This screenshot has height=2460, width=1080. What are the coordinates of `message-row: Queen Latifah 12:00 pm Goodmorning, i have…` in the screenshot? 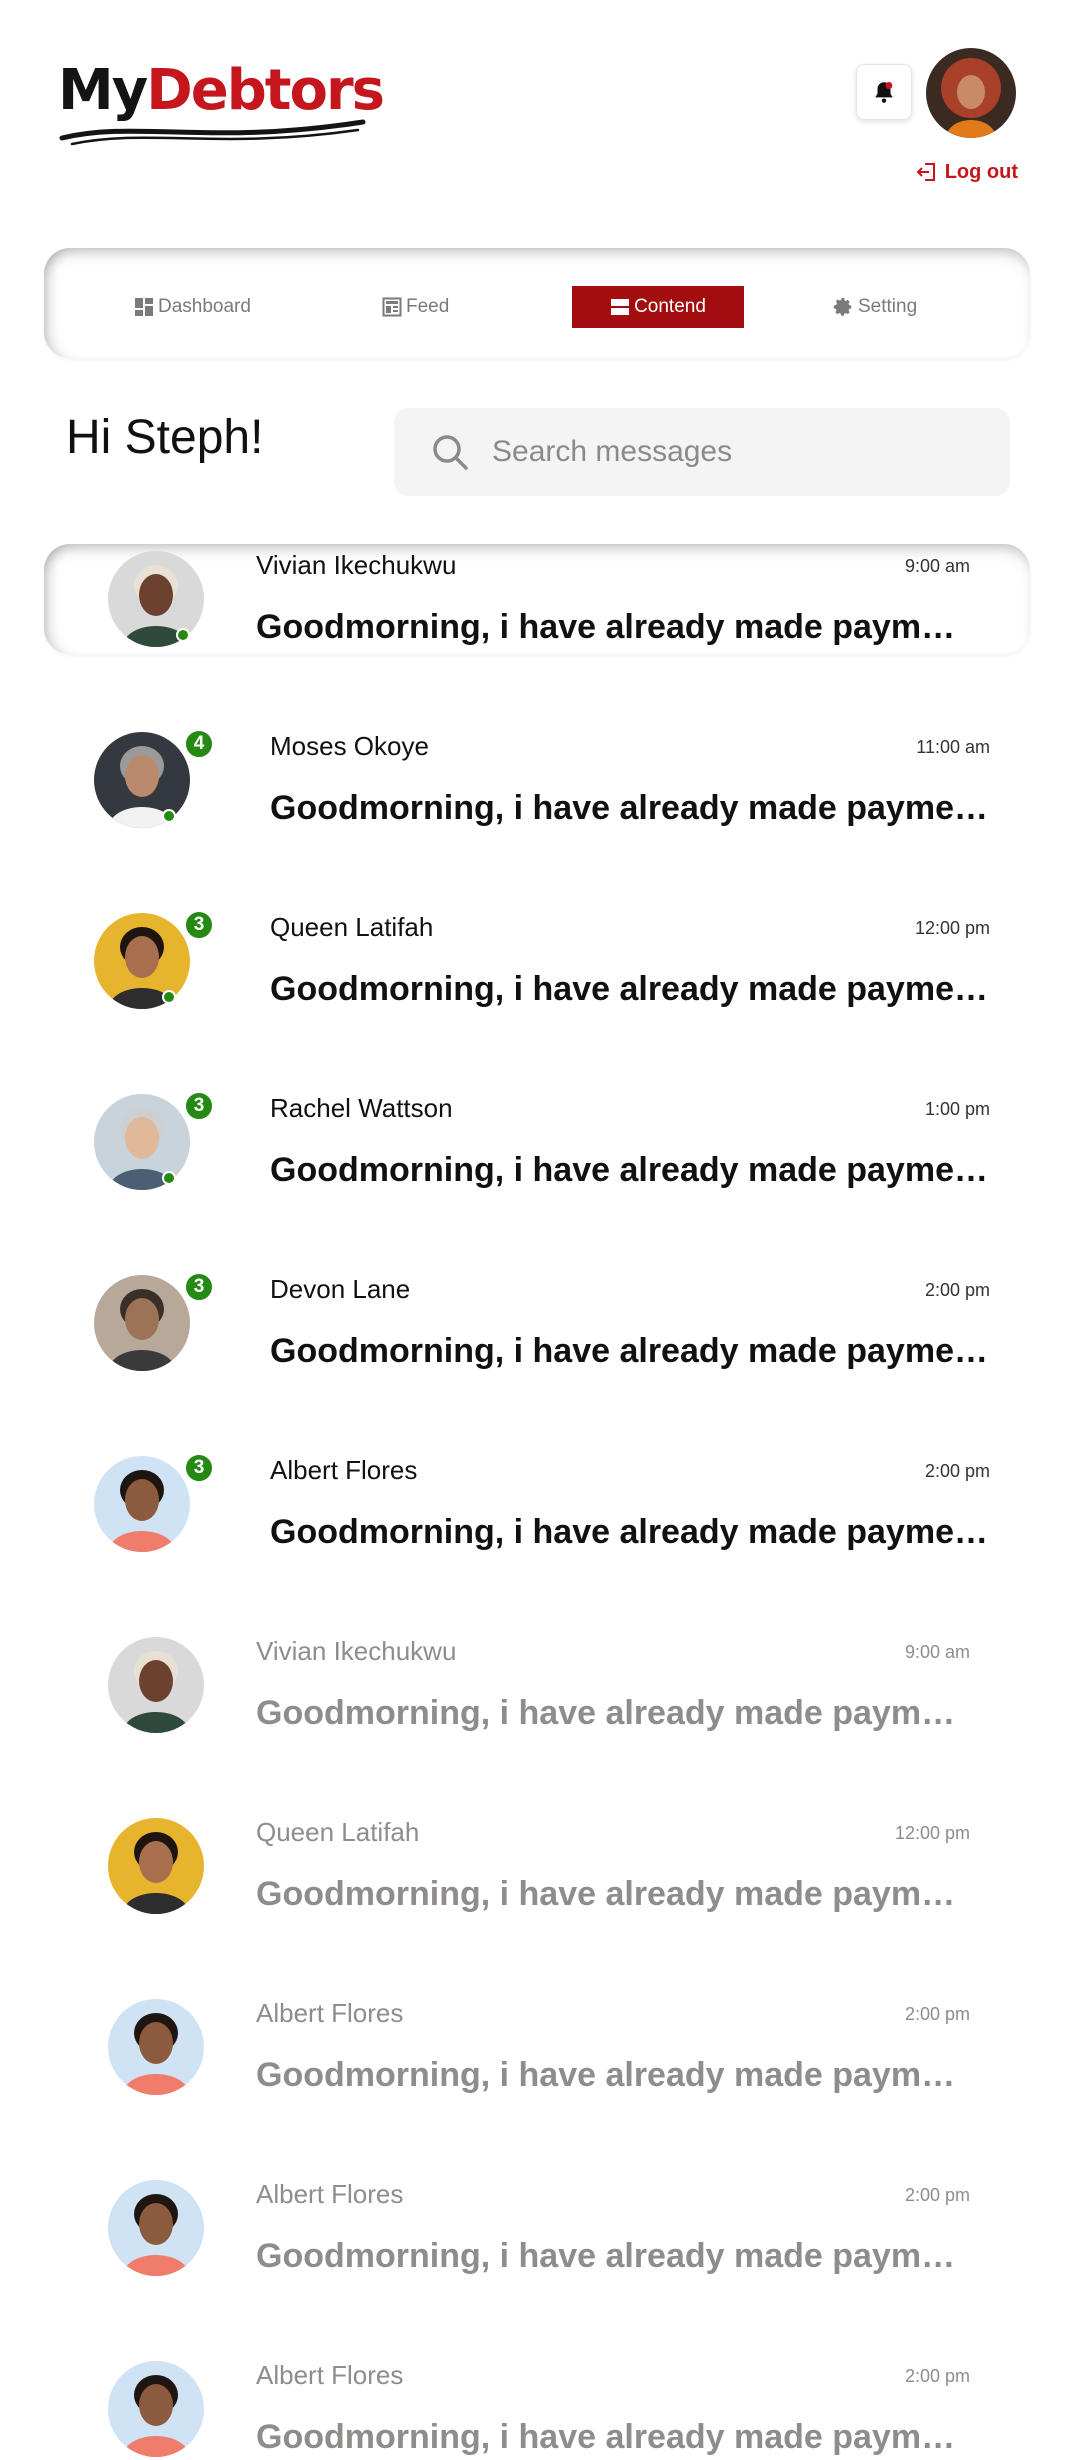 It's located at (537, 1866).